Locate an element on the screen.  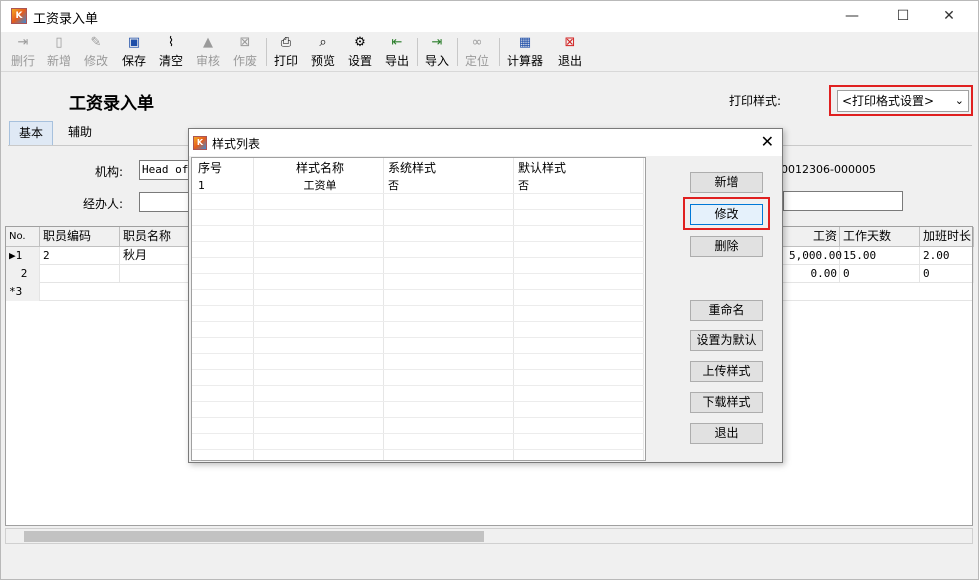
export-icon: ⇤ is located at coordinates (397, 42).